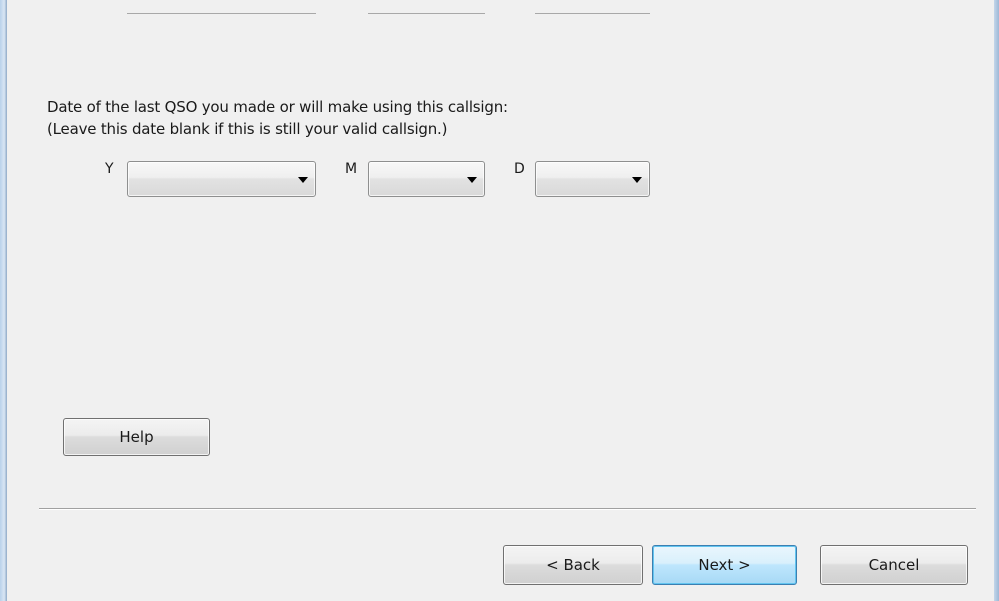  I want to click on back-button: < Back, so click(573, 565).